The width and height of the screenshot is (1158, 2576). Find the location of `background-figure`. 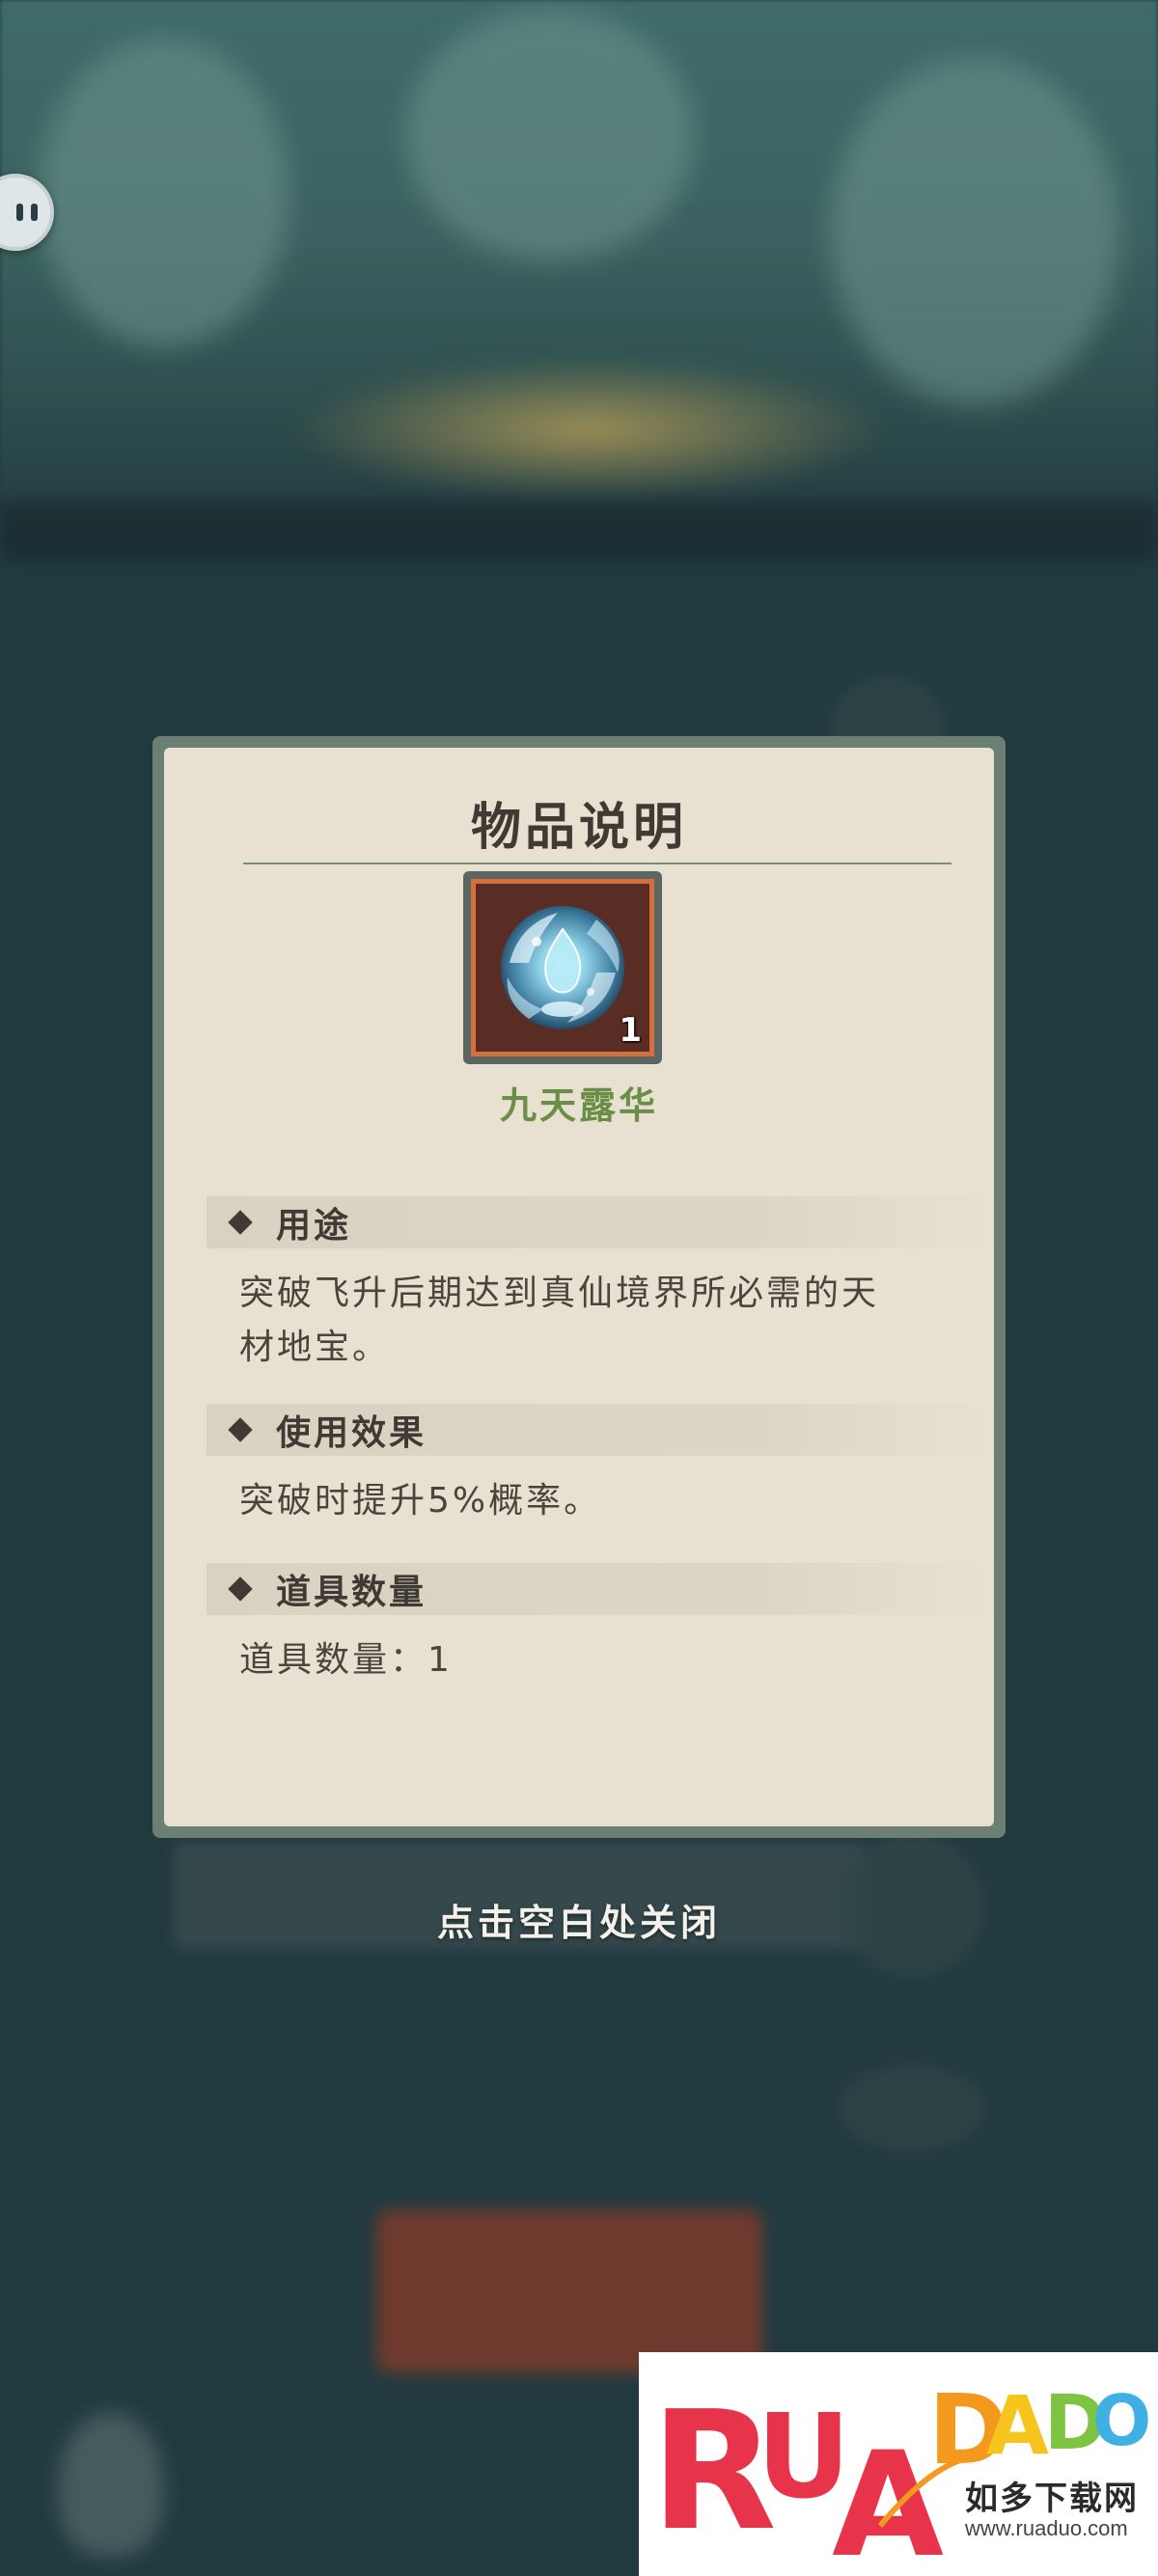

background-figure is located at coordinates (111, 2485).